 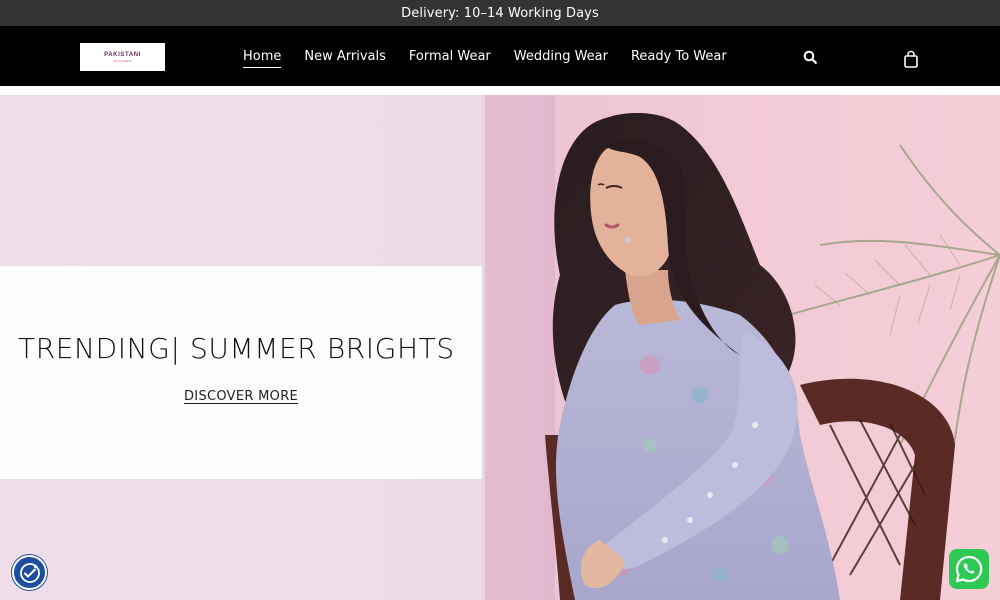 What do you see at coordinates (810, 57) in the screenshot?
I see `search-icon` at bounding box center [810, 57].